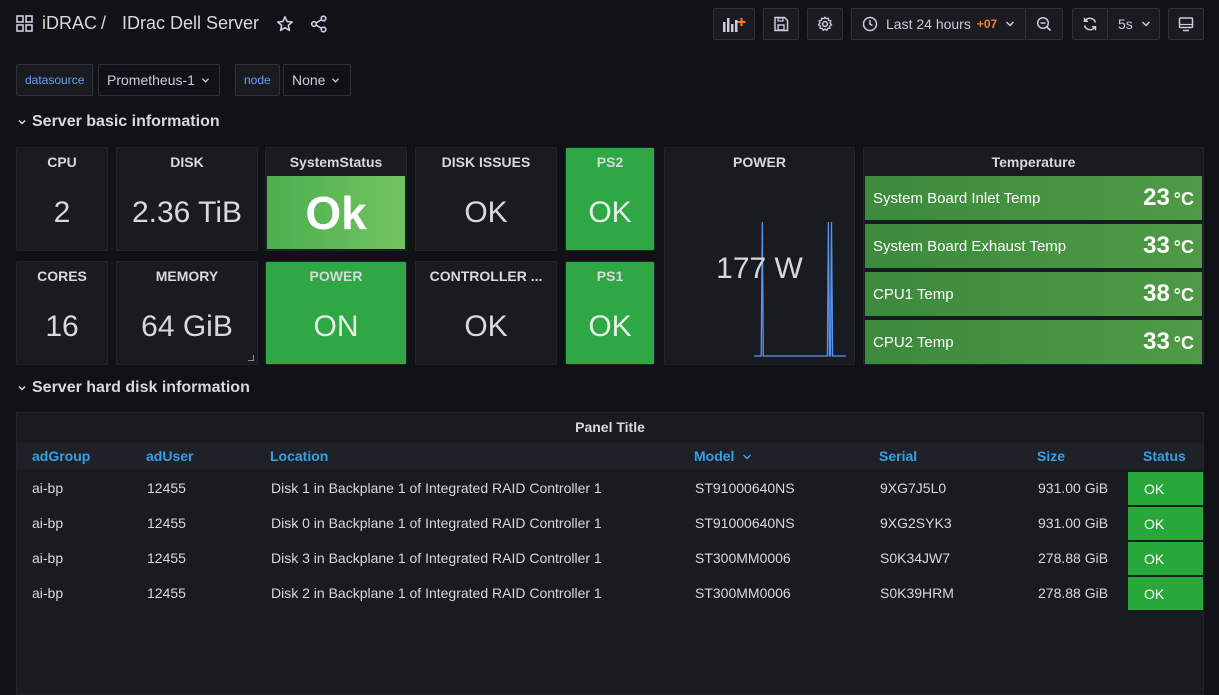 Image resolution: width=1219 pixels, height=695 pixels. I want to click on stat-panel-cpu: CPU 2, so click(62, 199).